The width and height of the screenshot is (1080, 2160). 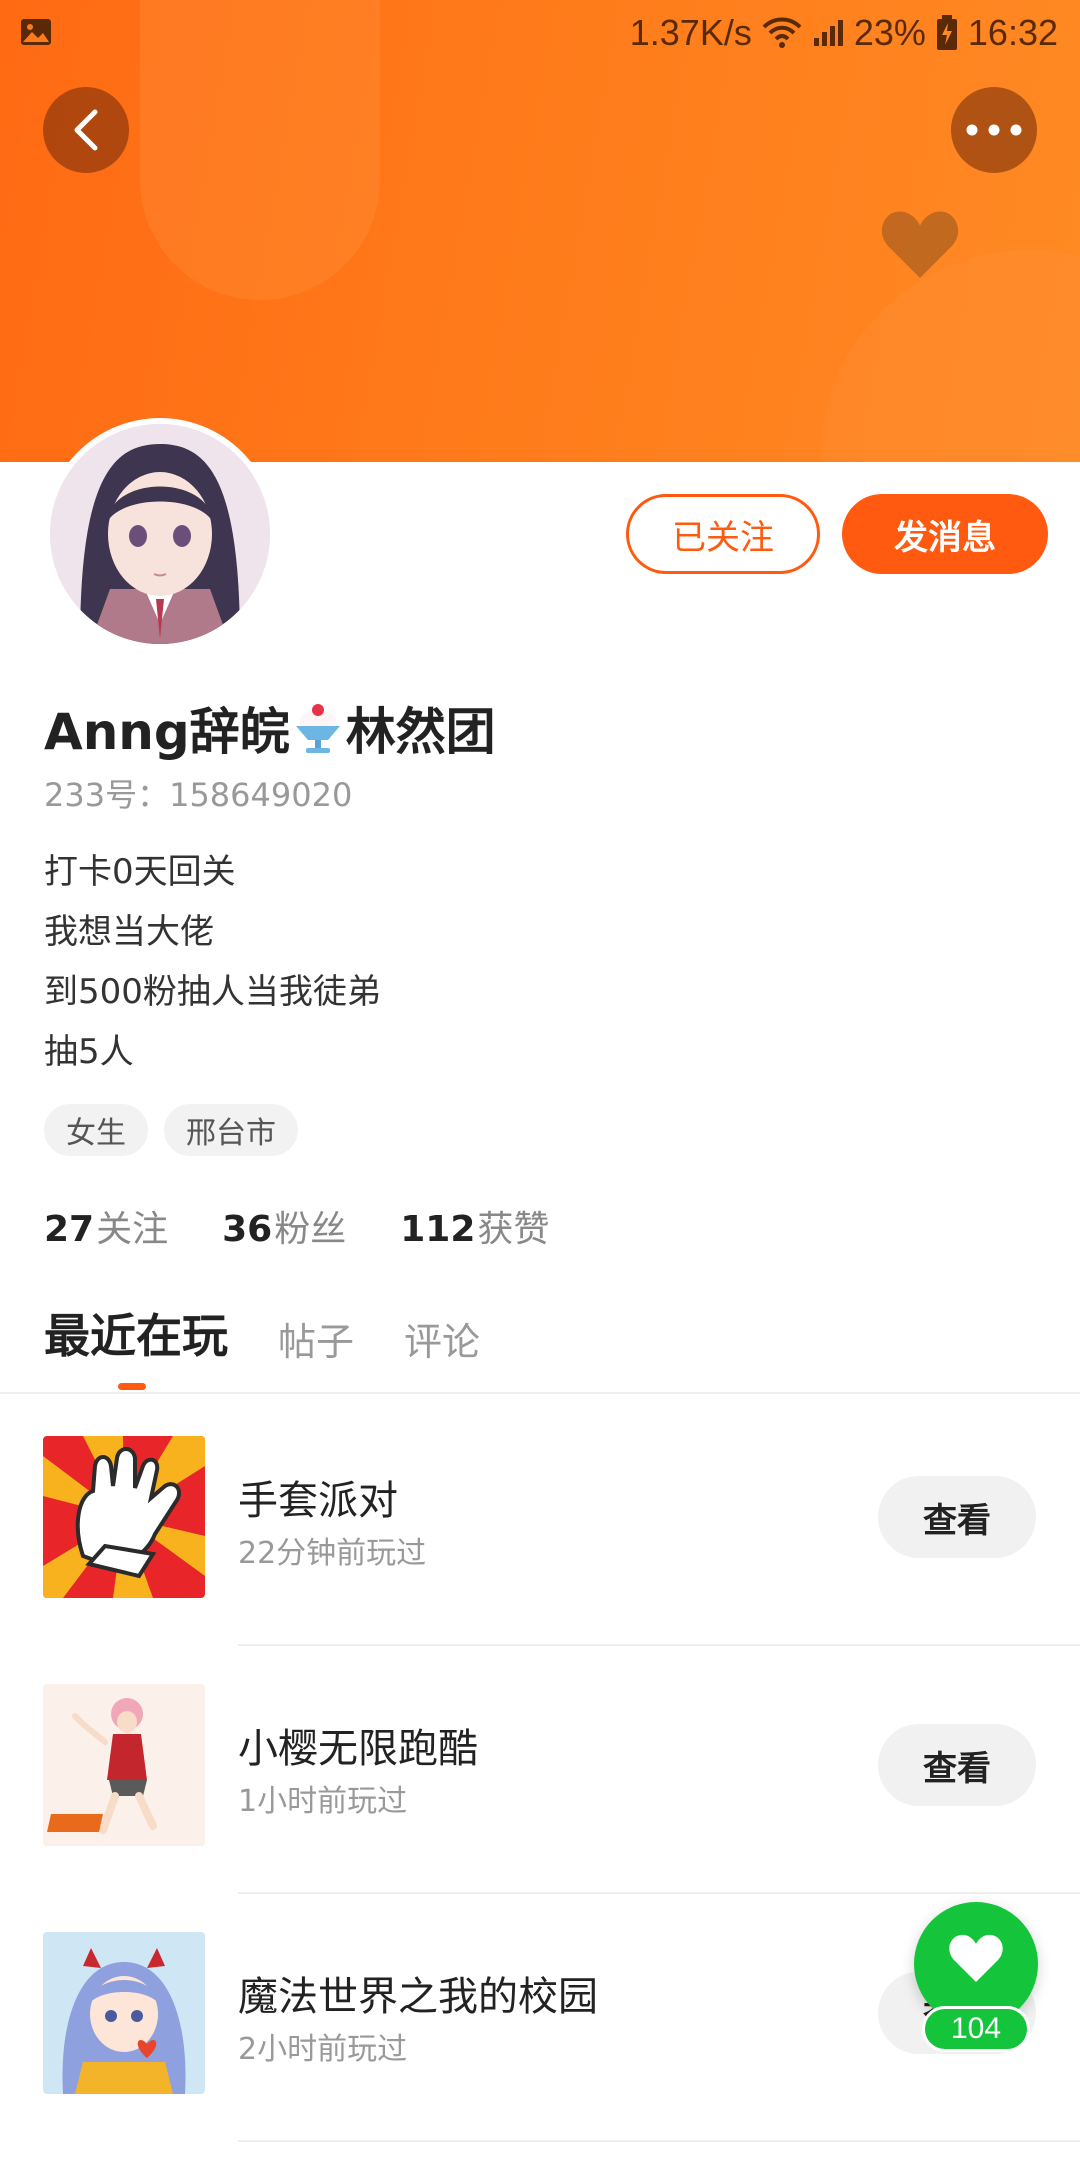 I want to click on bio: 打卡0天回关 我想当大佬 到500粉抽人当我徒弟 抽5人, so click(x=212, y=962).